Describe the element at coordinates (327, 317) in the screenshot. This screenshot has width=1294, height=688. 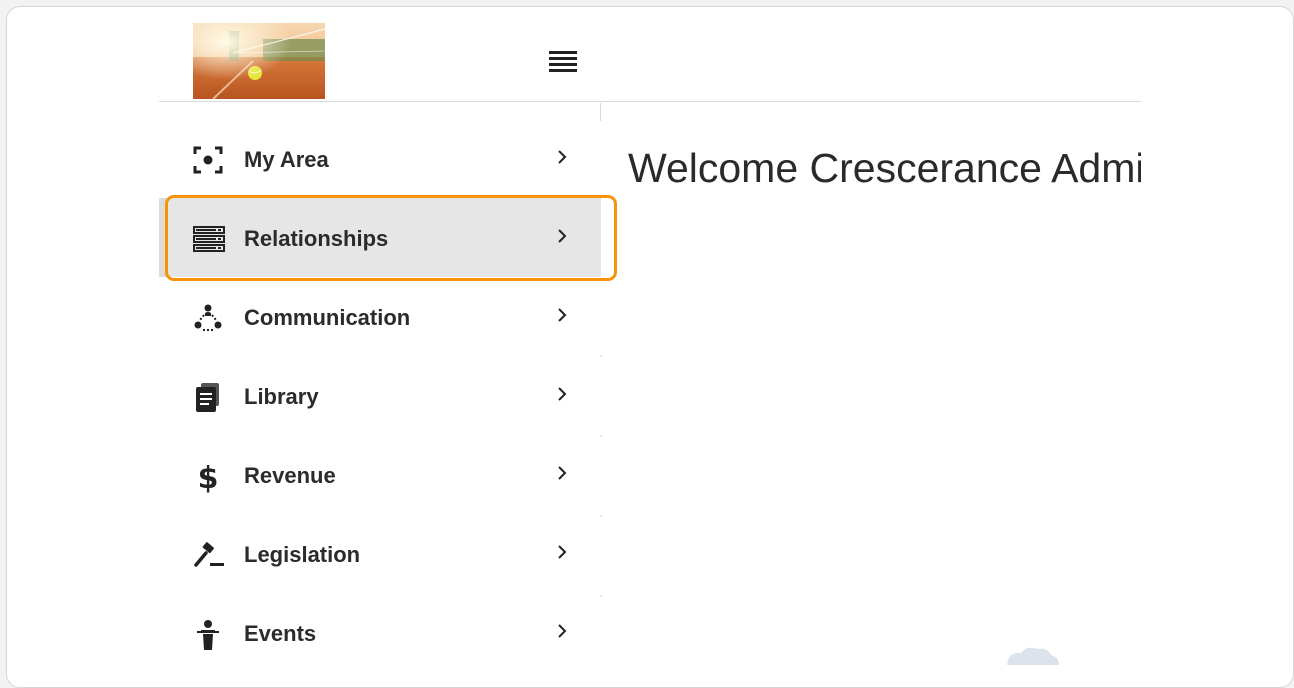
I see `sidebar-item-label: Communication` at that location.